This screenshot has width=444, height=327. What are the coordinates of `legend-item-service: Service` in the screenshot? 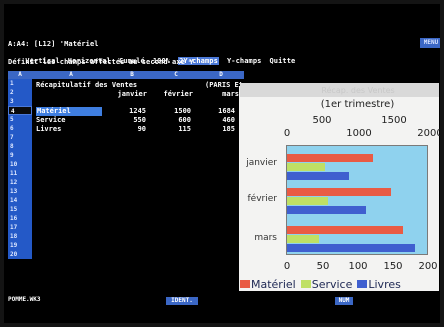 It's located at (326, 284).